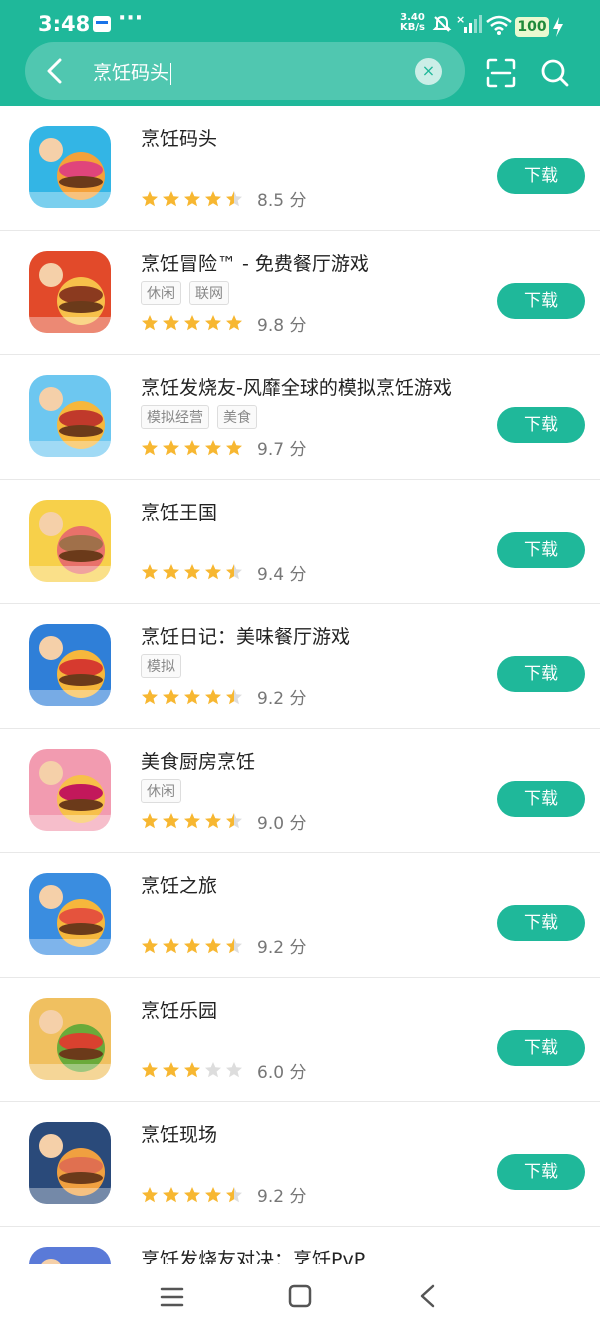 The width and height of the screenshot is (600, 1333). I want to click on wifi-icon, so click(499, 25).